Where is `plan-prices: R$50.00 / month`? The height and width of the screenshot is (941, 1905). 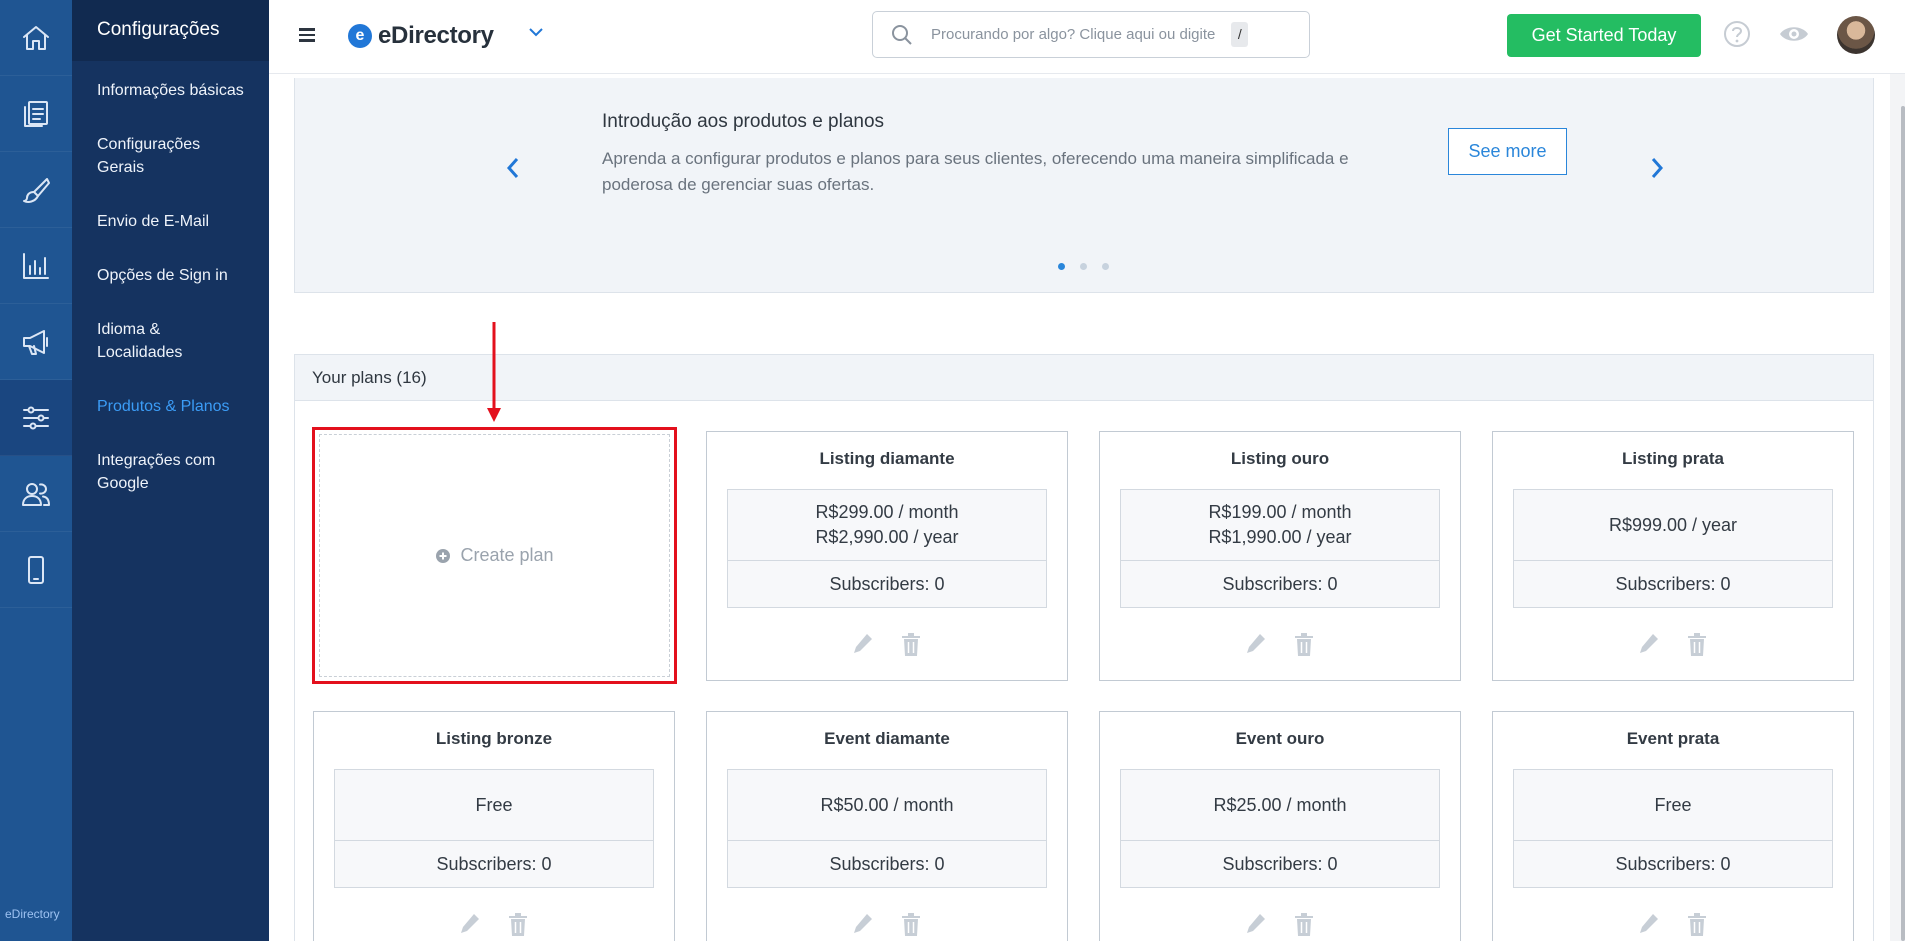
plan-prices: R$50.00 / month is located at coordinates (887, 805).